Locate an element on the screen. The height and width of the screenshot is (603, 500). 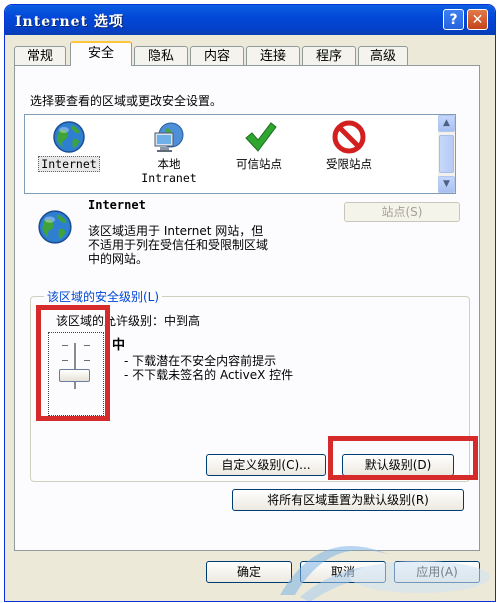
no-entry-icon is located at coordinates (349, 137).